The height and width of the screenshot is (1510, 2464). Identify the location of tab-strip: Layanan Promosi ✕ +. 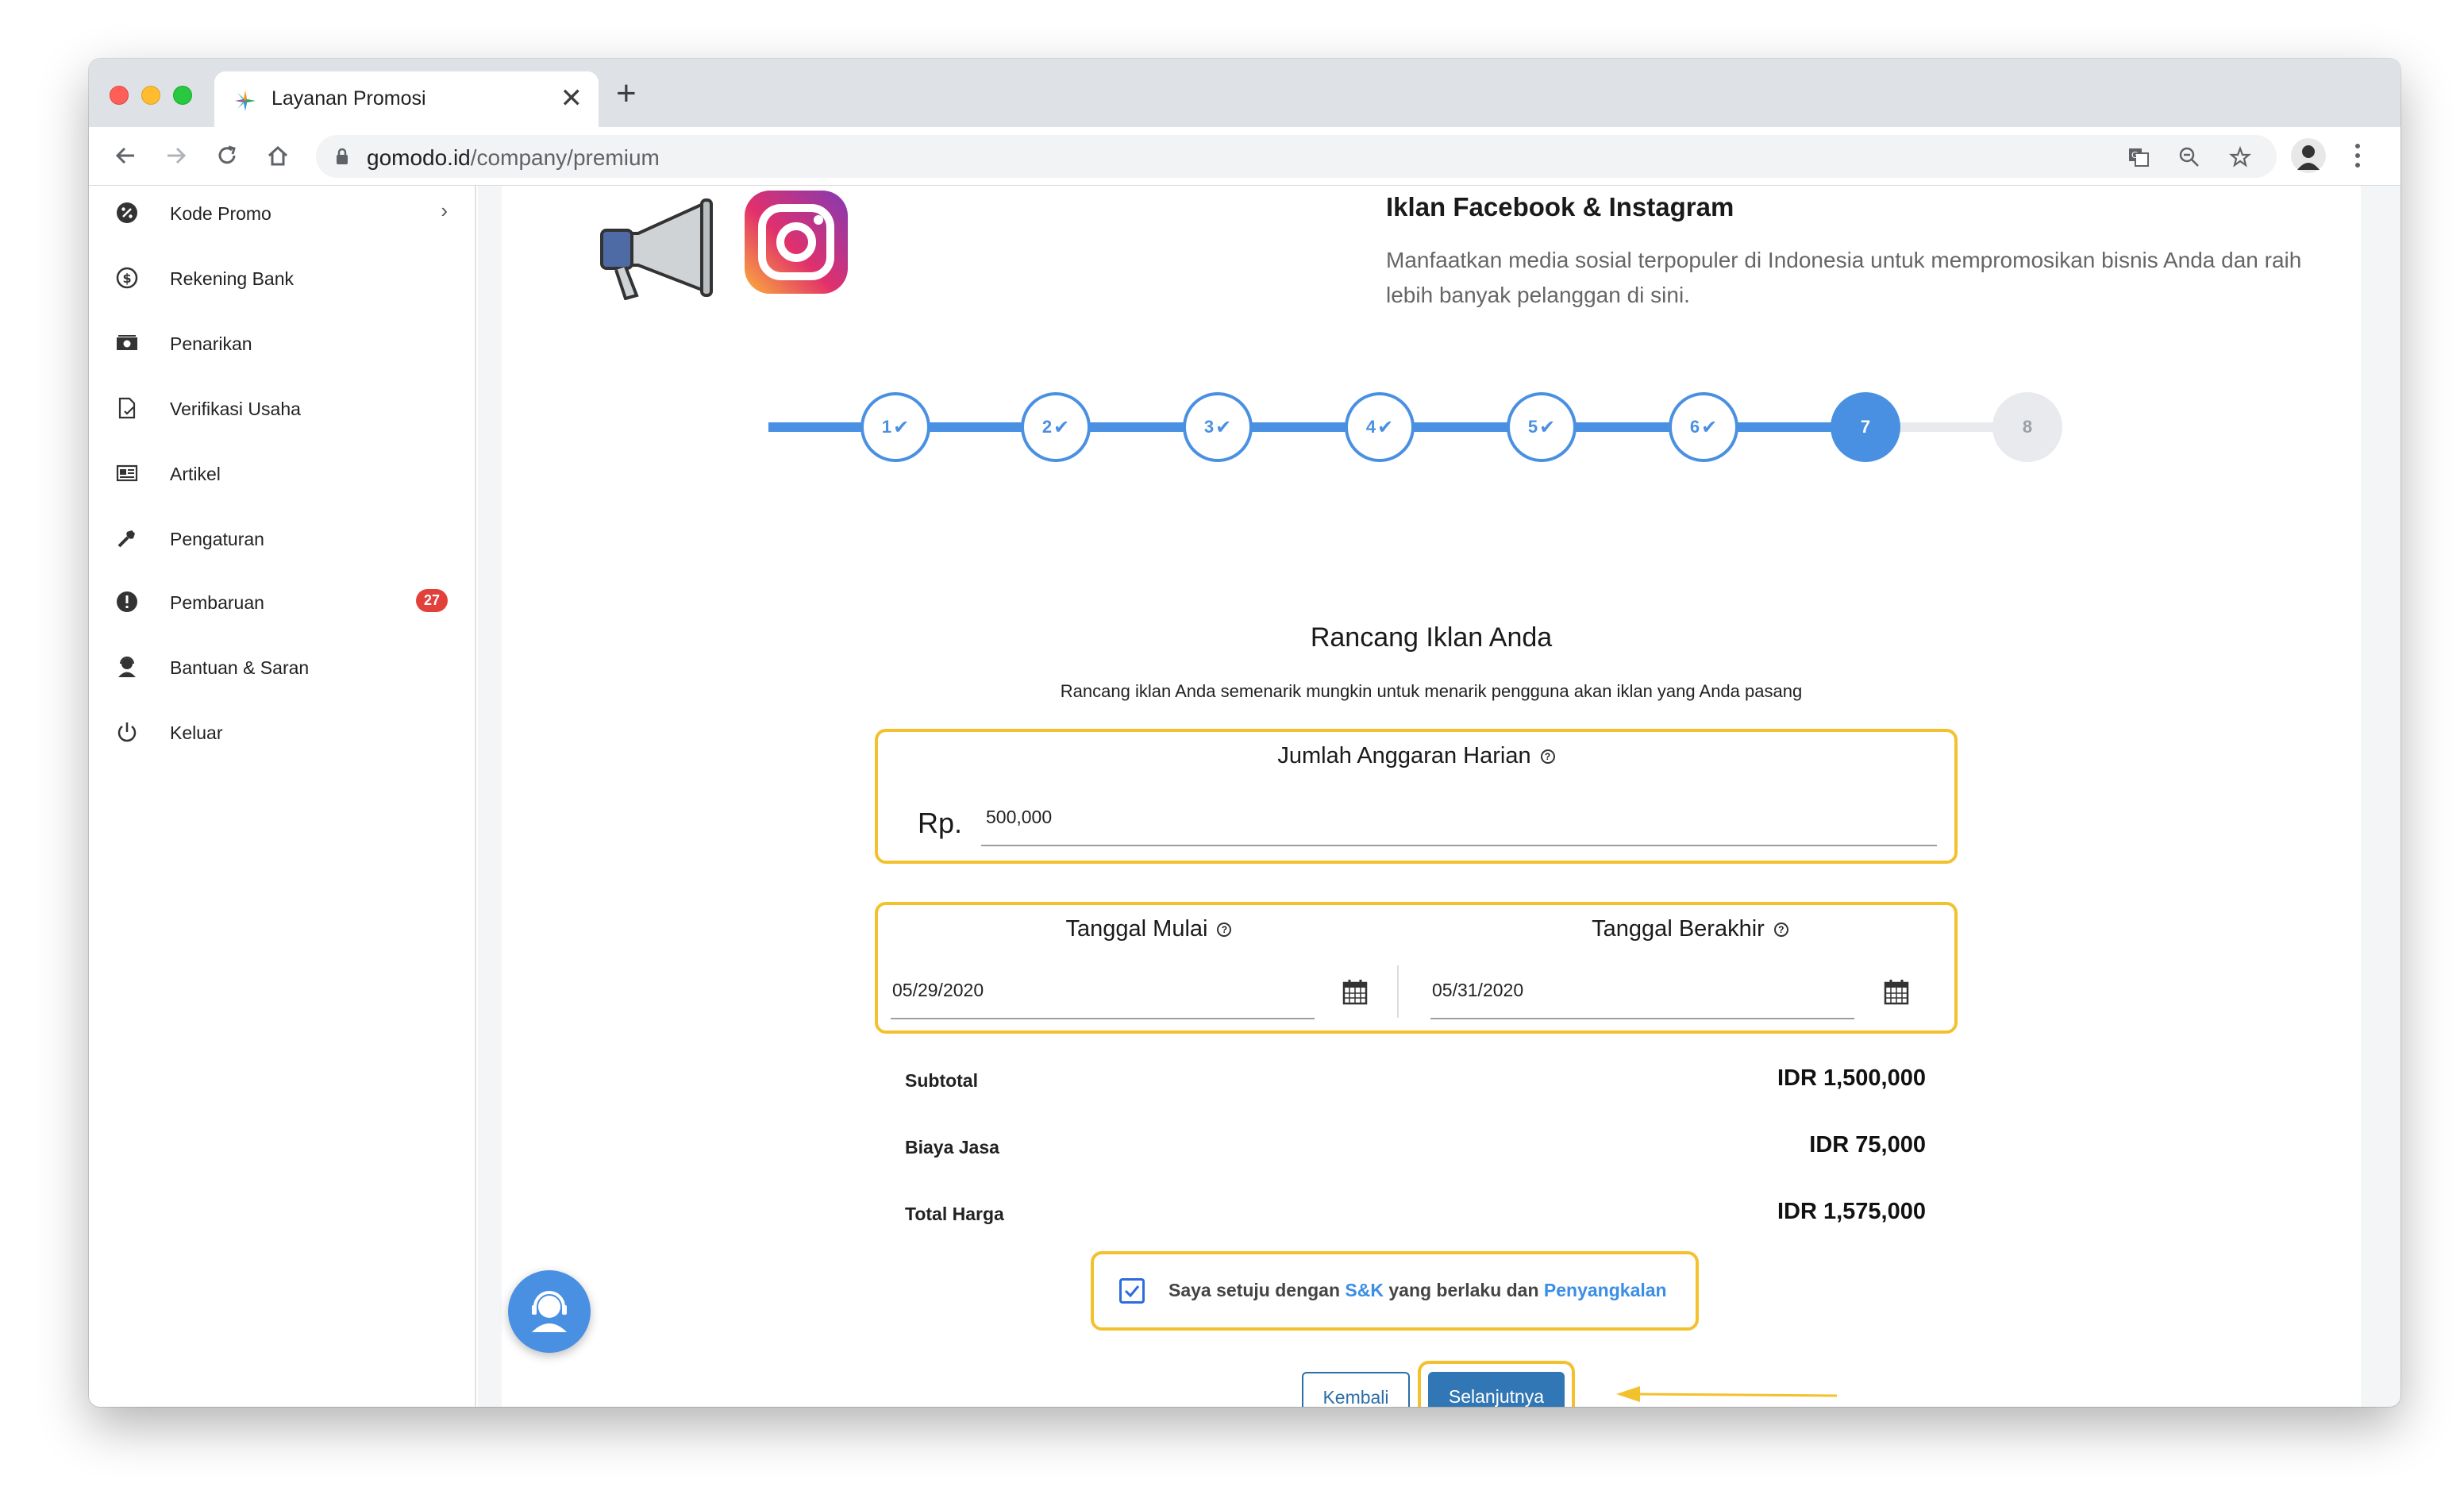
(1244, 93).